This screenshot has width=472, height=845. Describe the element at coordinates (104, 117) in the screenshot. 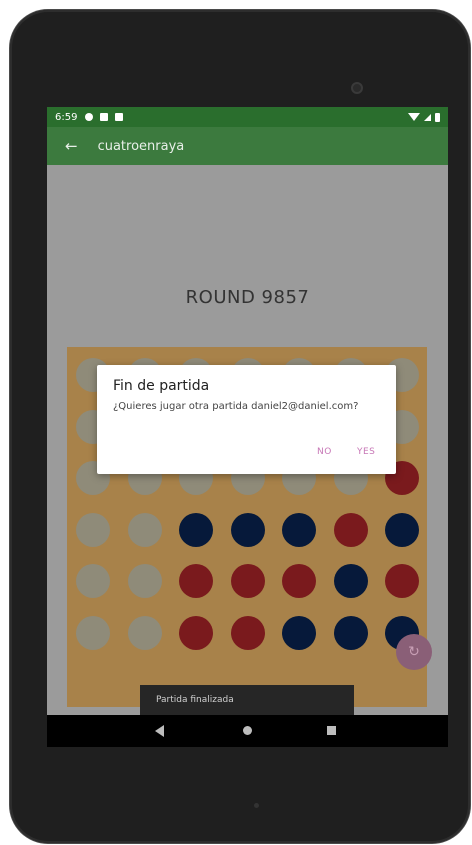

I see `notification-icon` at that location.